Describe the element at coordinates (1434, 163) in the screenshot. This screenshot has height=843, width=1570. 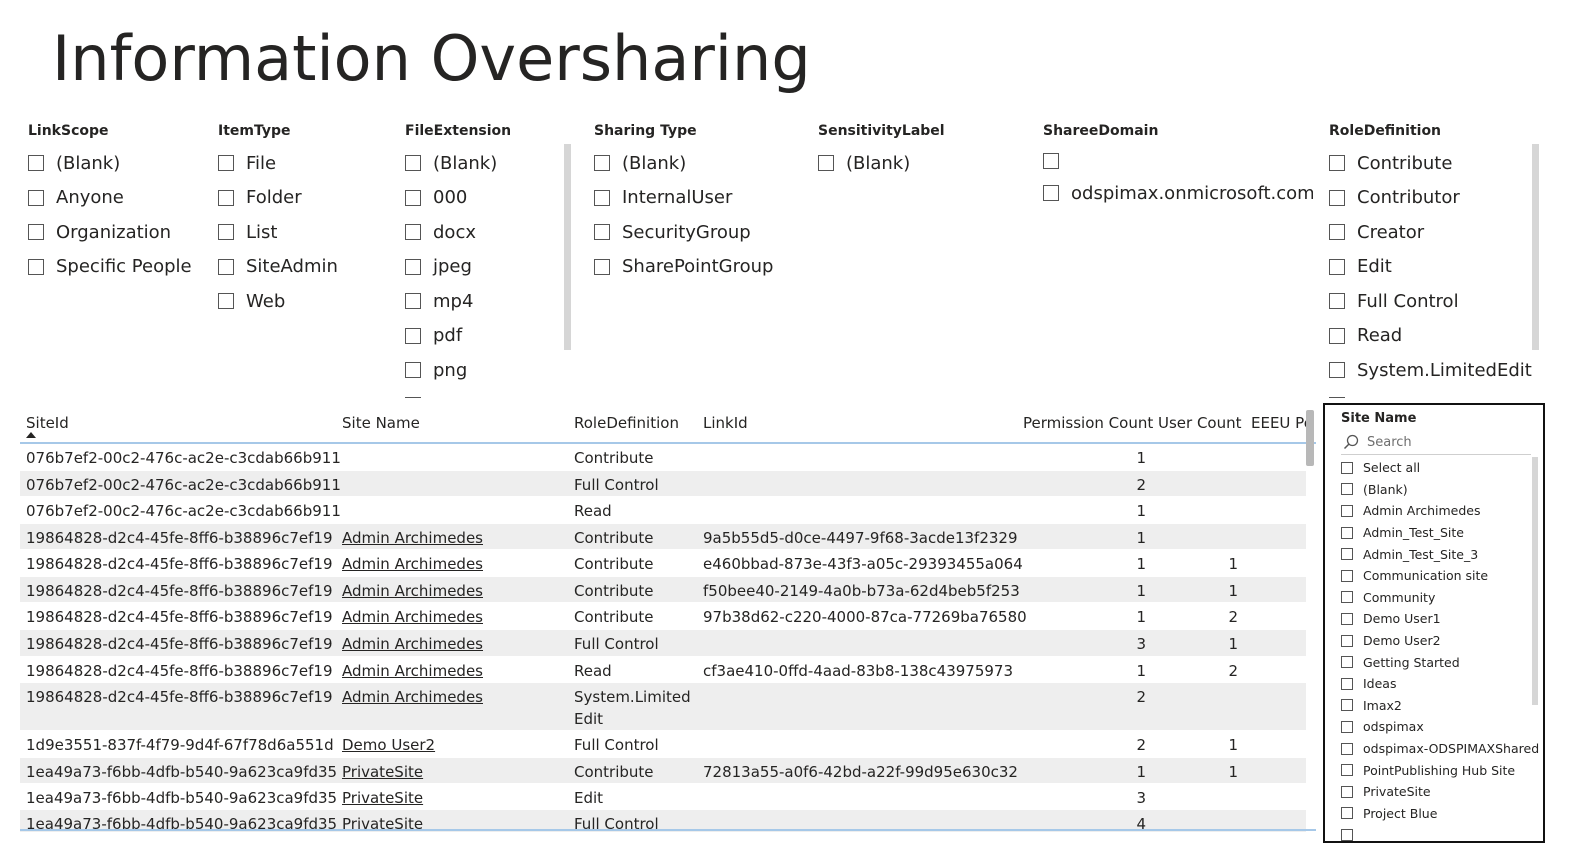
I see `slicer-option: Contribute` at that location.